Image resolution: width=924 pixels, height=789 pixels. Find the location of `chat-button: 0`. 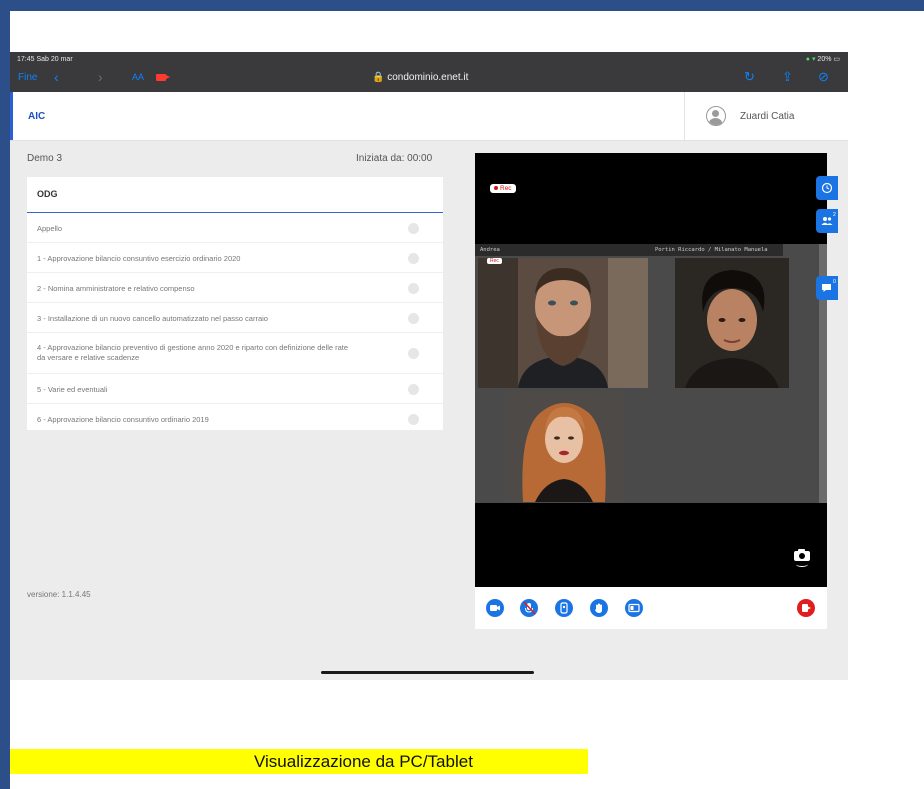

chat-button: 0 is located at coordinates (827, 288).